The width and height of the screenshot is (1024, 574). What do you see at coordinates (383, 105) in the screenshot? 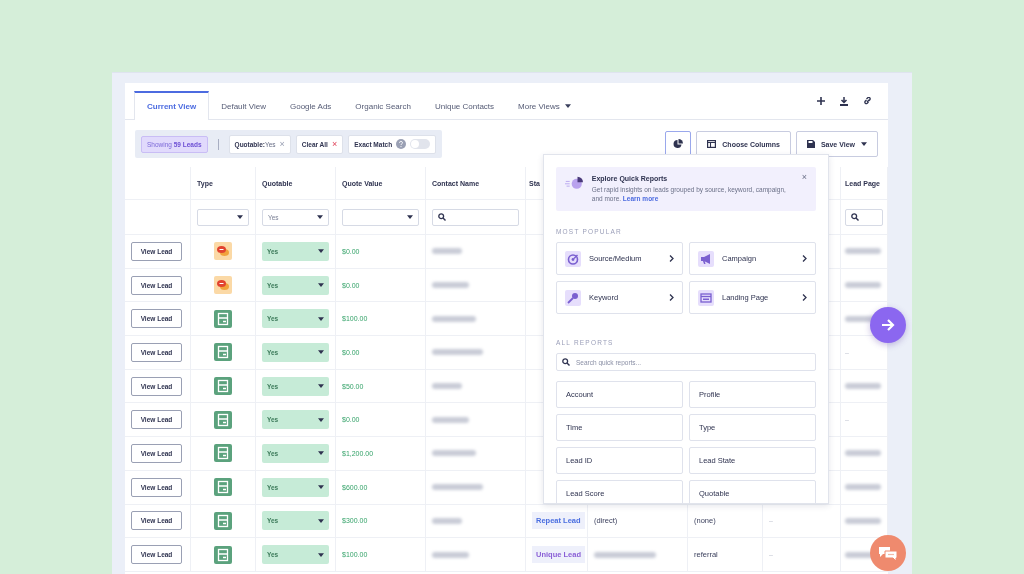
I see `view-tab: Organic Search` at bounding box center [383, 105].